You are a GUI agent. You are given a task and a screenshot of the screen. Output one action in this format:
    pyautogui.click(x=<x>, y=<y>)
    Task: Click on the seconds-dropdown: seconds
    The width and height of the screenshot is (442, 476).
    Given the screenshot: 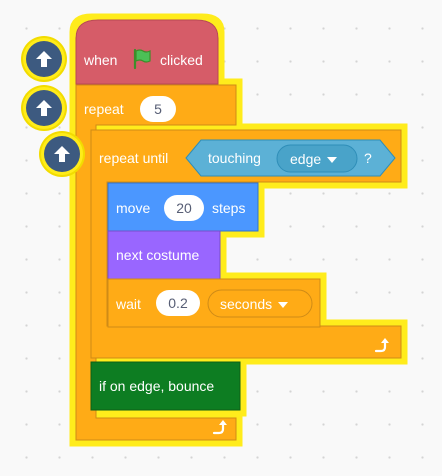 What is the action you would take?
    pyautogui.click(x=260, y=304)
    